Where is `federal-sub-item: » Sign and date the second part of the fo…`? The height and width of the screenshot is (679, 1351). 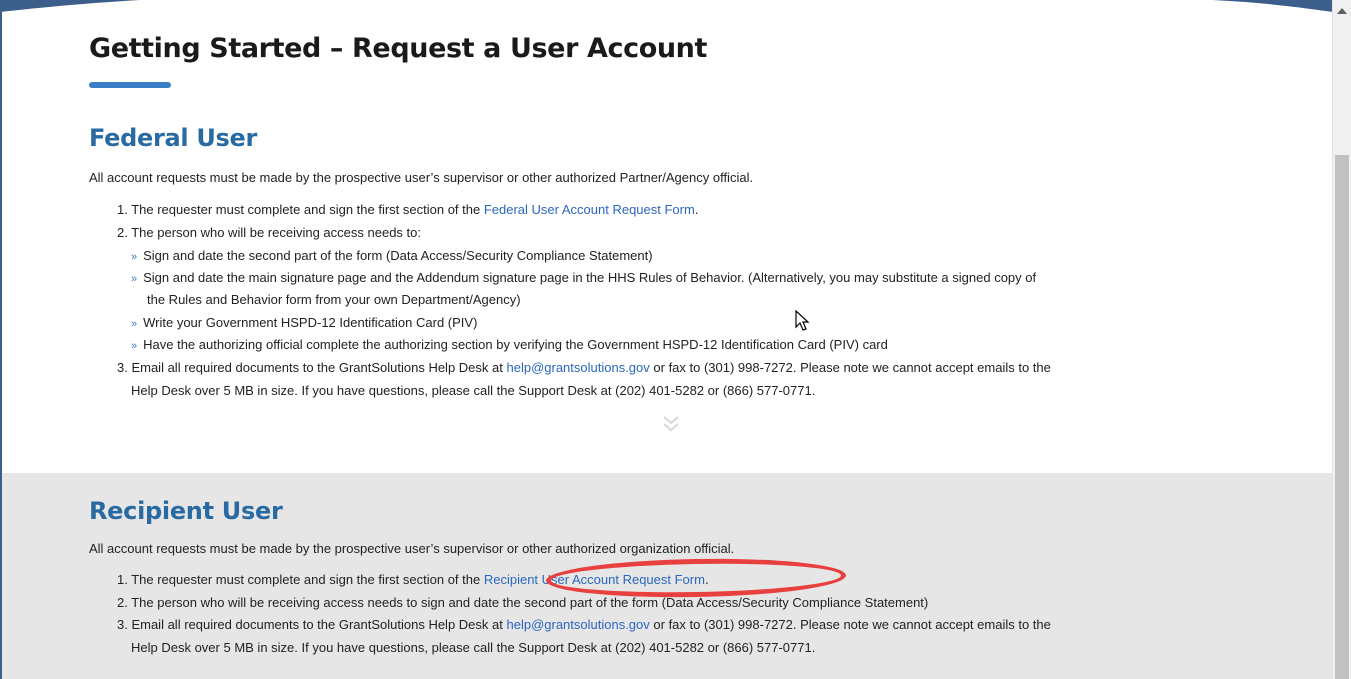
federal-sub-item: » Sign and date the second part of the fo… is located at coordinates (392, 255).